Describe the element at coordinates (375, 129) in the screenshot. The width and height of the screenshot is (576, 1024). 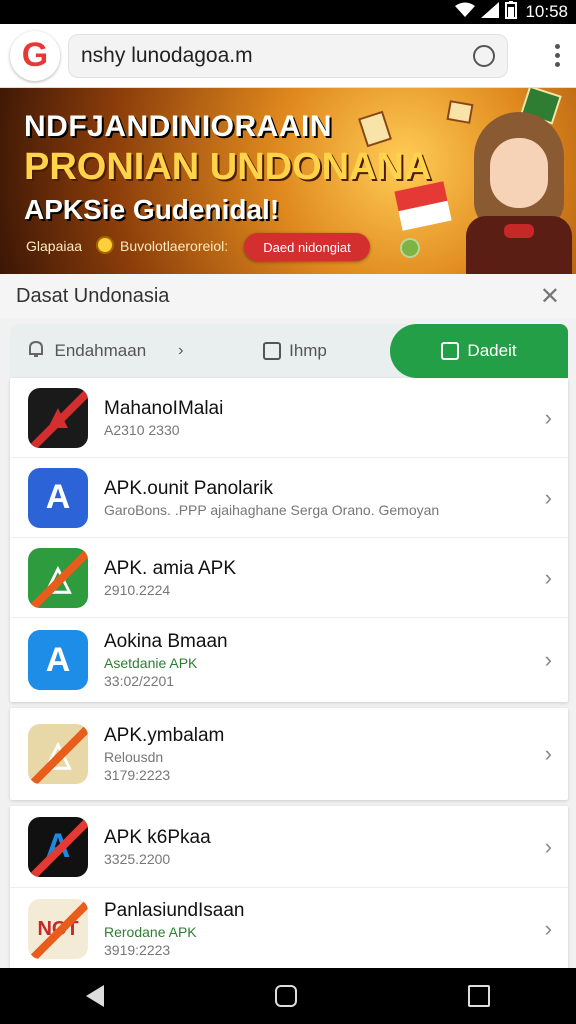
I see `floating-card-decoration` at that location.